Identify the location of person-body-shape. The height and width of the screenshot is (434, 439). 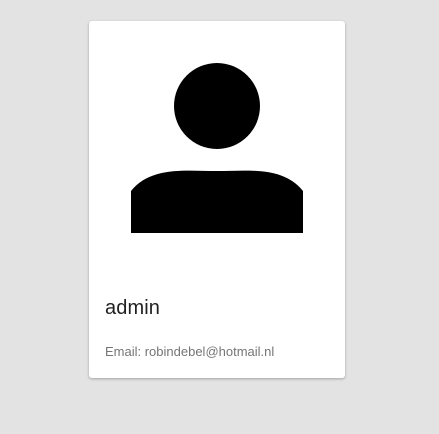
(217, 201).